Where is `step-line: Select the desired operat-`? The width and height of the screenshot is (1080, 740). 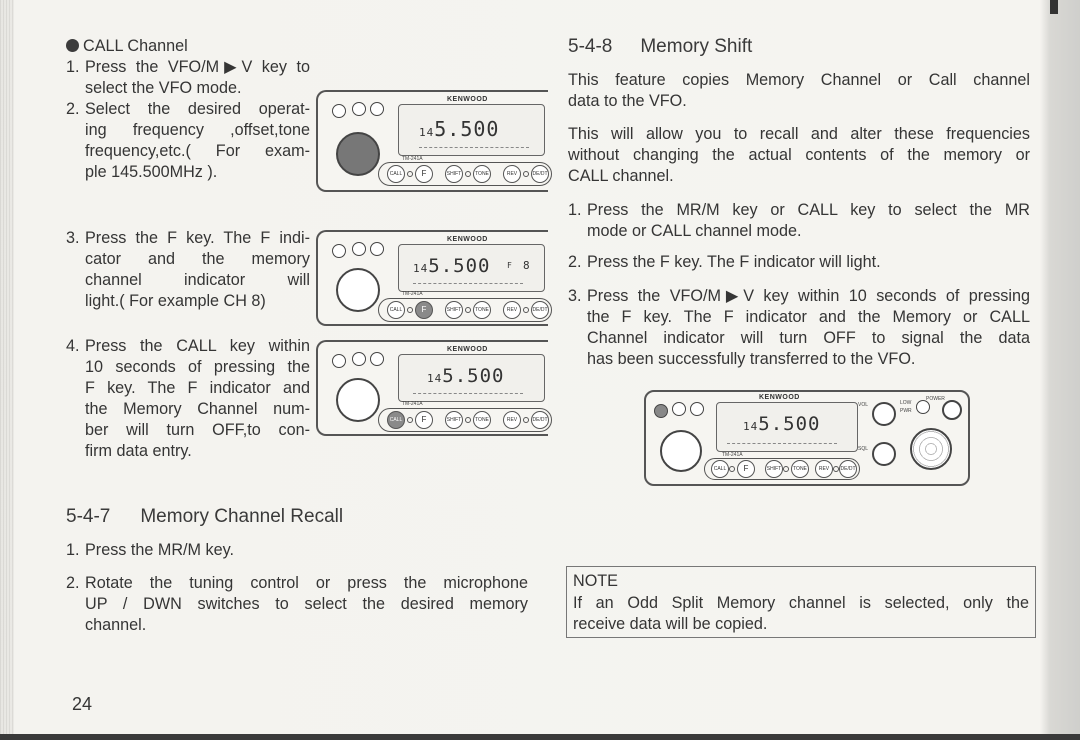
step-line: Select the desired operat- is located at coordinates (197, 109).